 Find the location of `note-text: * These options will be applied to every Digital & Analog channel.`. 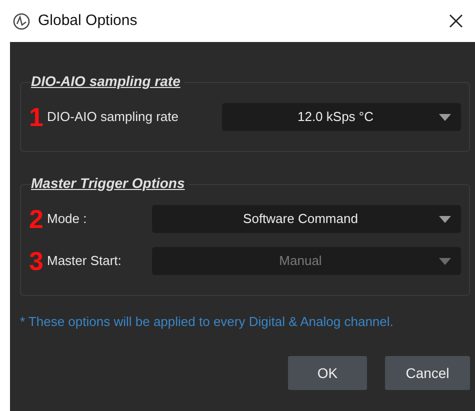

note-text: * These options will be applied to every Digital & Analog channel. is located at coordinates (207, 322).